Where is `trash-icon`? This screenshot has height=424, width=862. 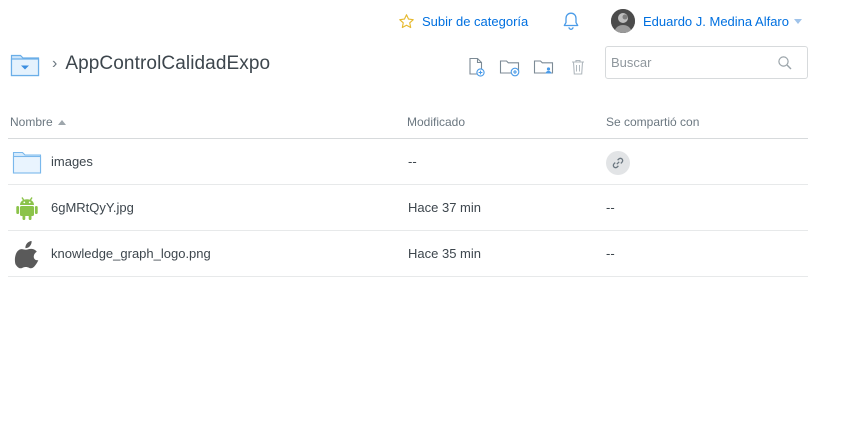 trash-icon is located at coordinates (578, 67).